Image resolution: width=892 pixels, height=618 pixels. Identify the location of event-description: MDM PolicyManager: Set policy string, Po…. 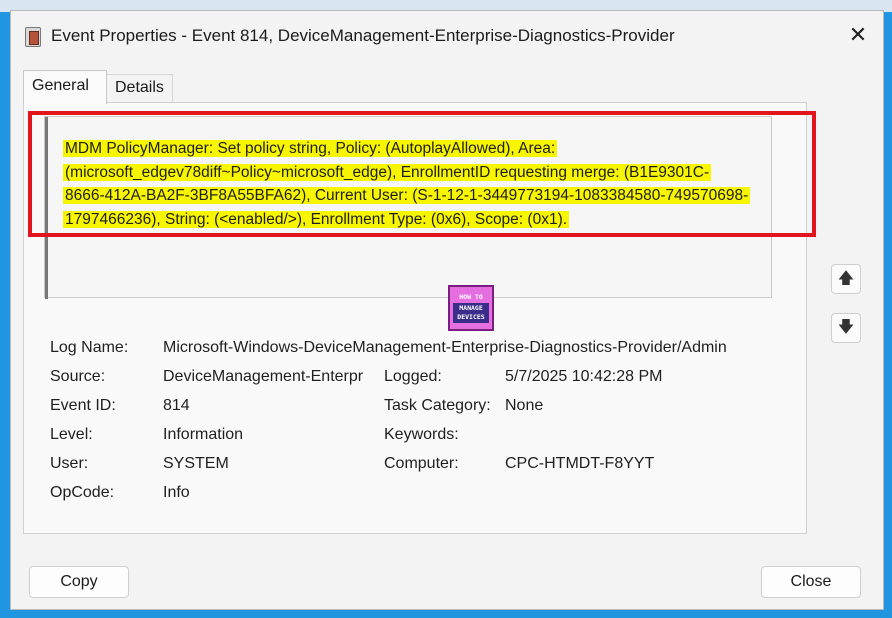
(418, 184).